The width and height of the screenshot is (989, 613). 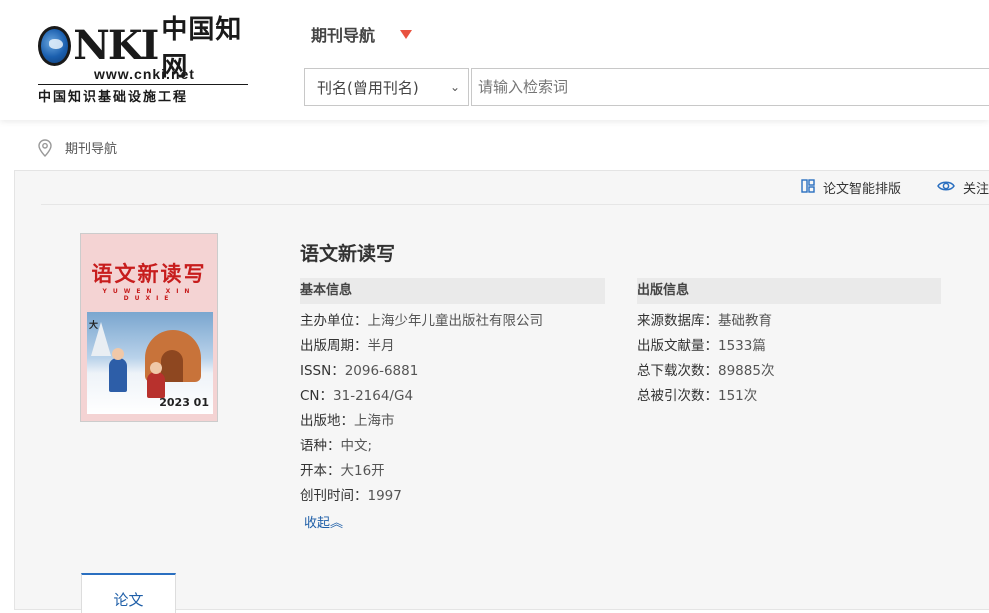 I want to click on info-row-downloads: 总下载次数：89885次, so click(x=705, y=371).